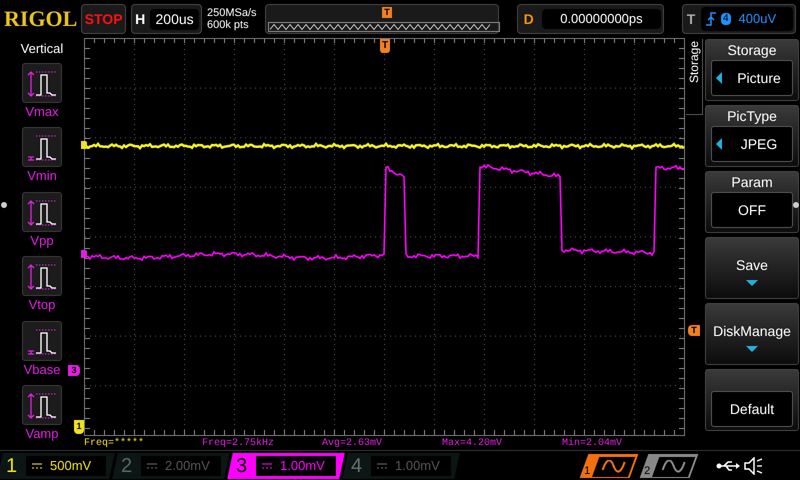 This screenshot has height=480, width=800. Describe the element at coordinates (4, 205) in the screenshot. I see `page-indicator-icon` at that location.